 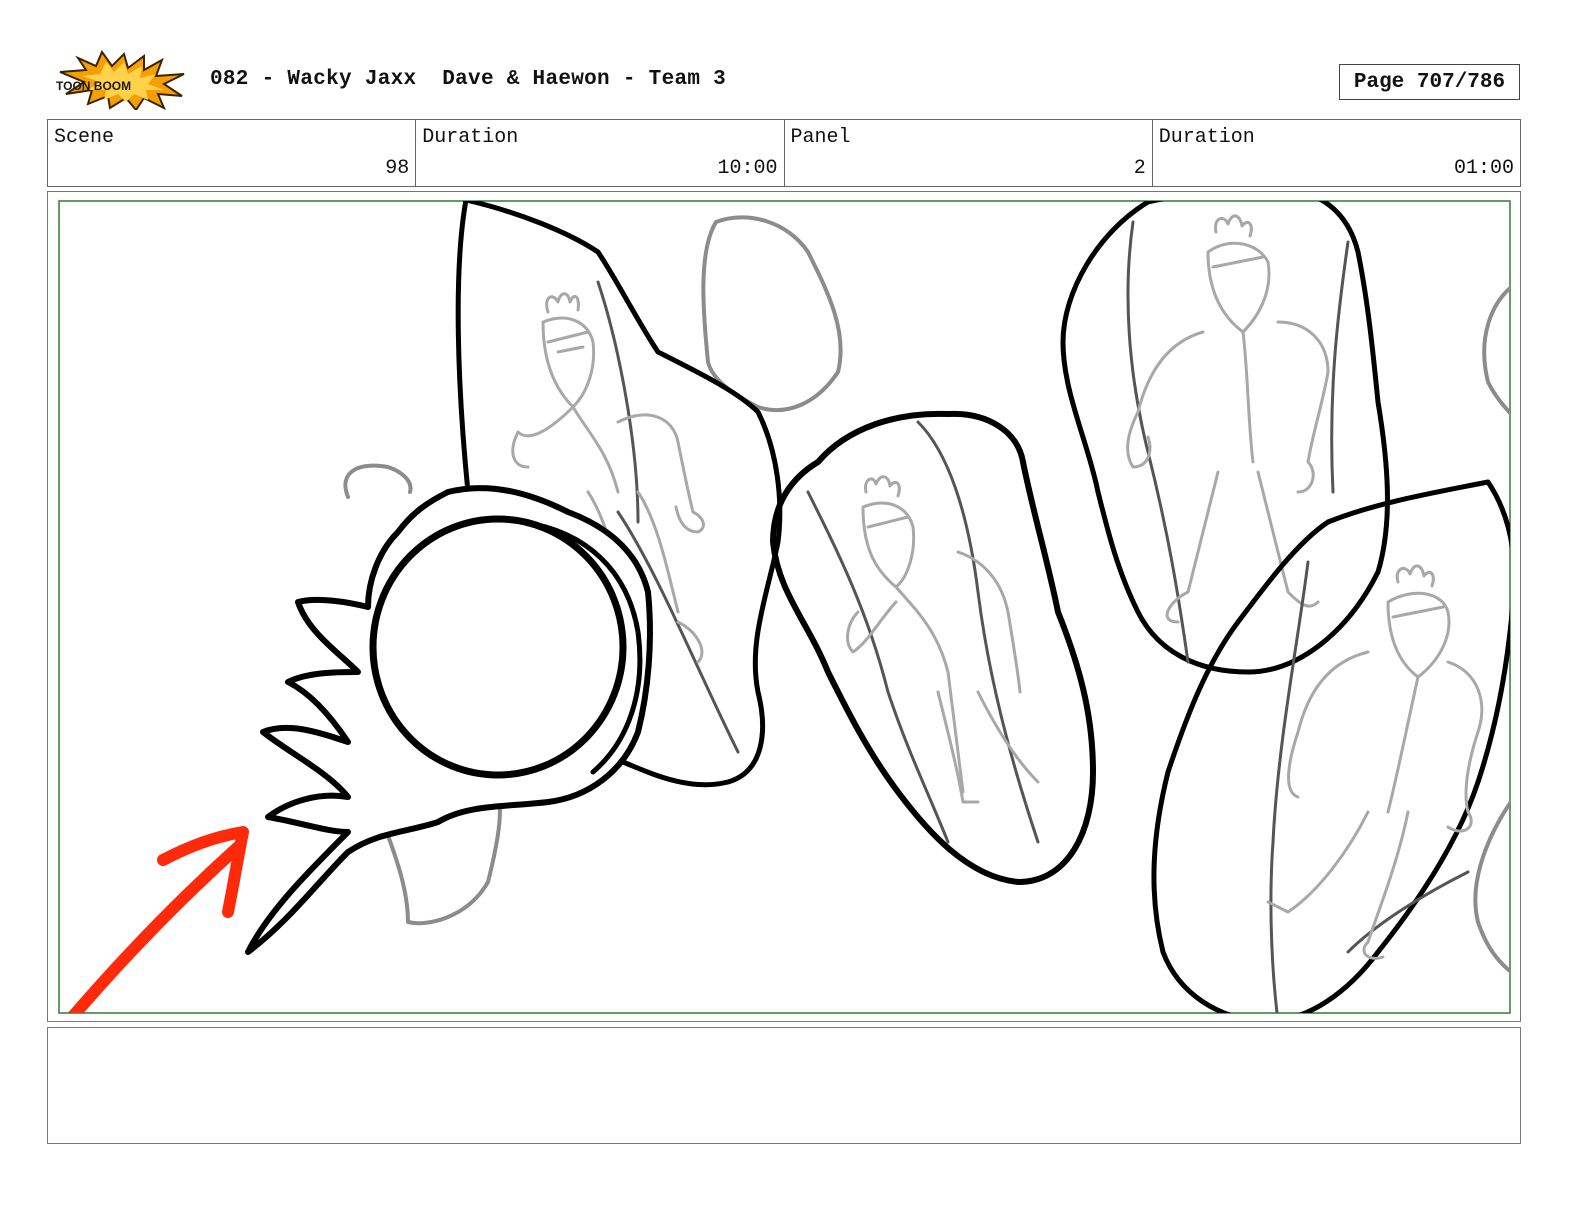 What do you see at coordinates (1139, 168) in the screenshot?
I see `panel-value: 2` at bounding box center [1139, 168].